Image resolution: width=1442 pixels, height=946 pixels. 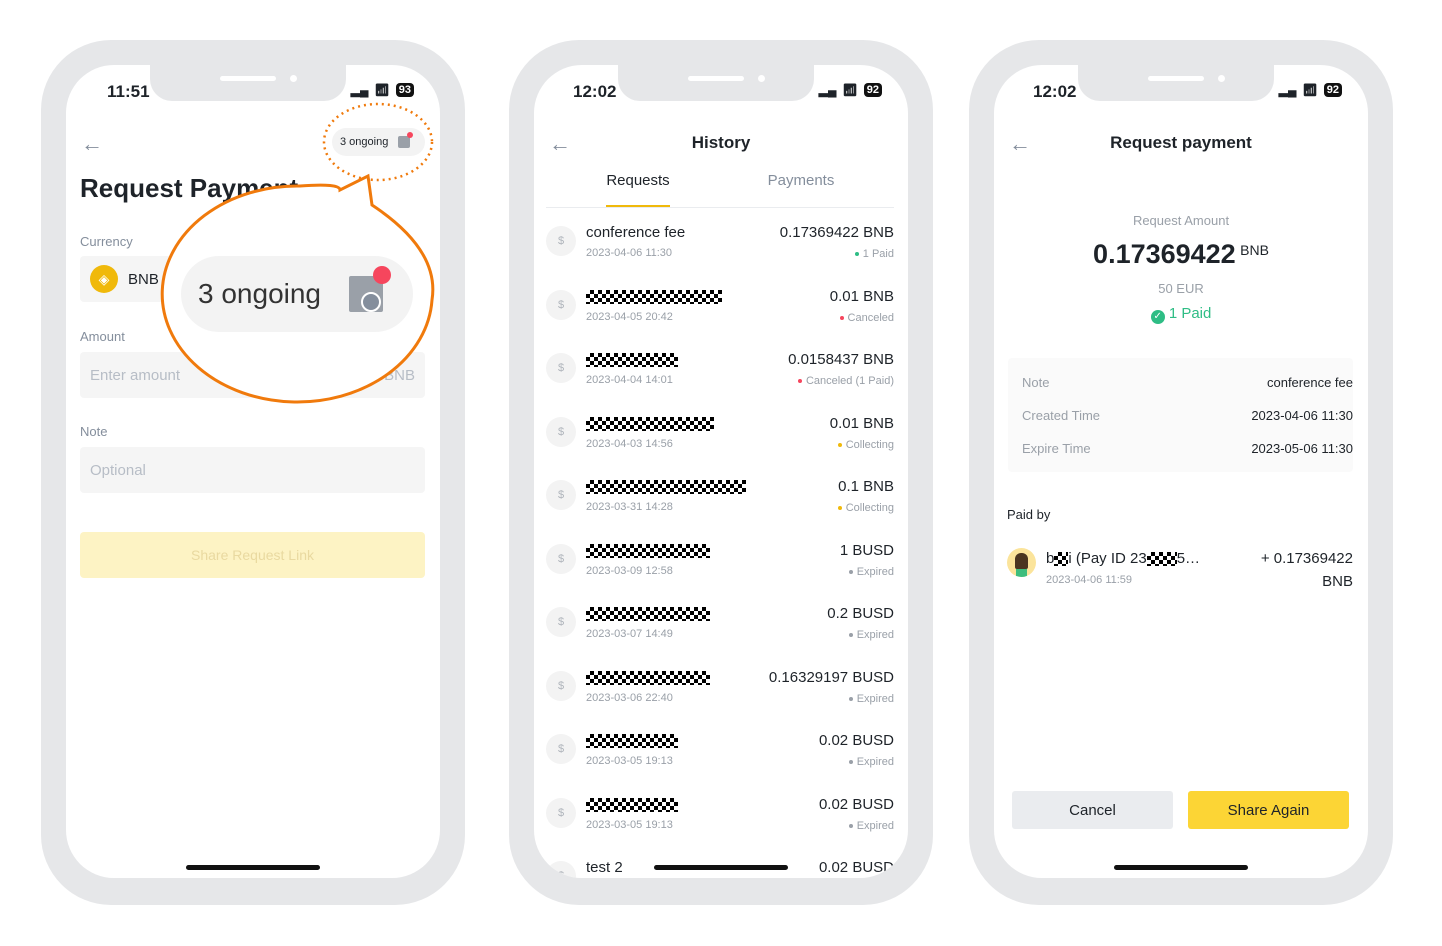 I want to click on table-row: $ 2023-04-05 20:42 0.01 BNB Canceled, so click(x=720, y=317).